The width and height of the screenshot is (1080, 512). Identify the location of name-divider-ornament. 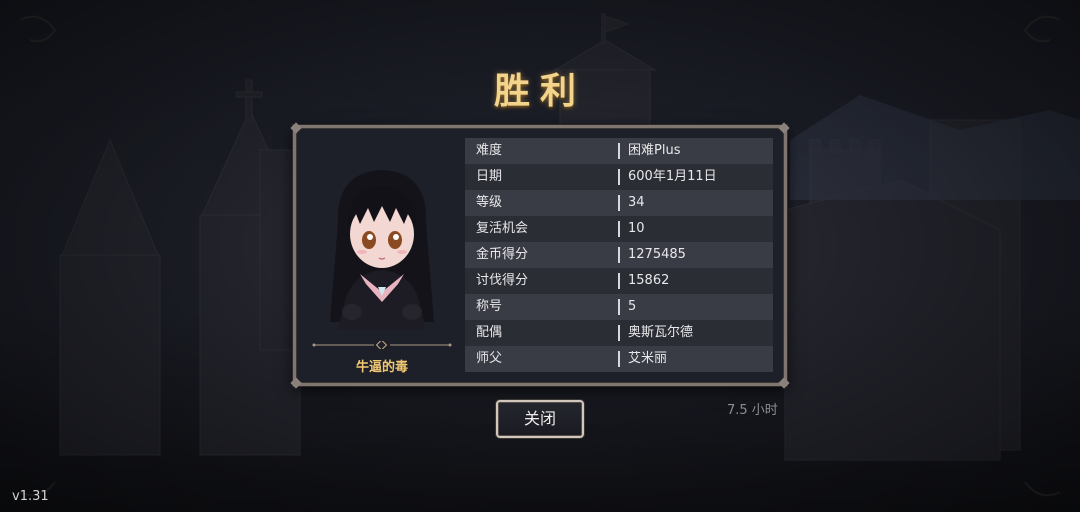
(382, 345).